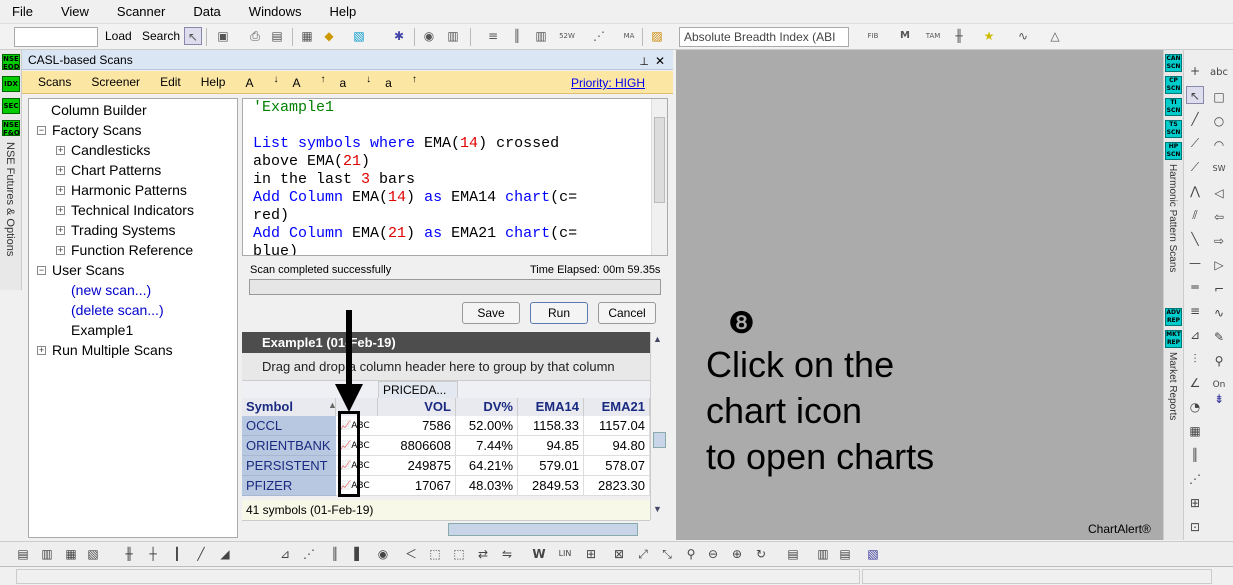 The width and height of the screenshot is (1233, 585). Describe the element at coordinates (41, 130) in the screenshot. I see `collapse-icon: −` at that location.